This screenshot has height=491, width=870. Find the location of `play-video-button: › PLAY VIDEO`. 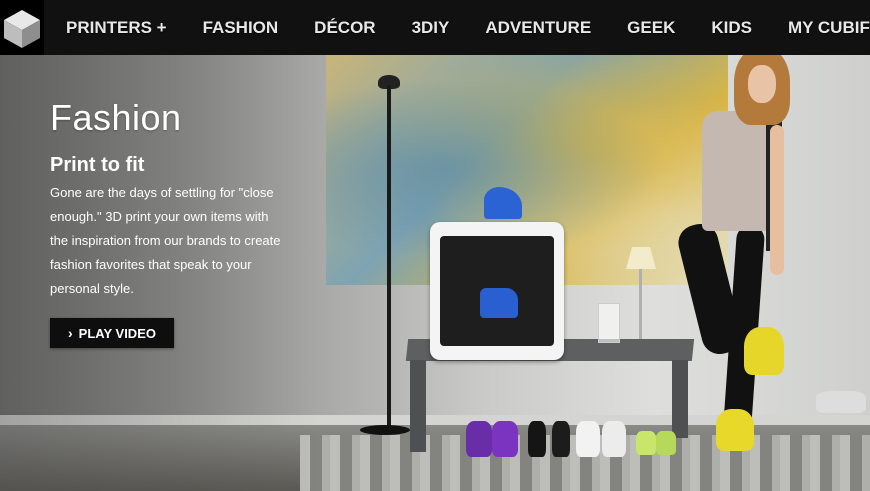

play-video-button: › PLAY VIDEO is located at coordinates (112, 333).